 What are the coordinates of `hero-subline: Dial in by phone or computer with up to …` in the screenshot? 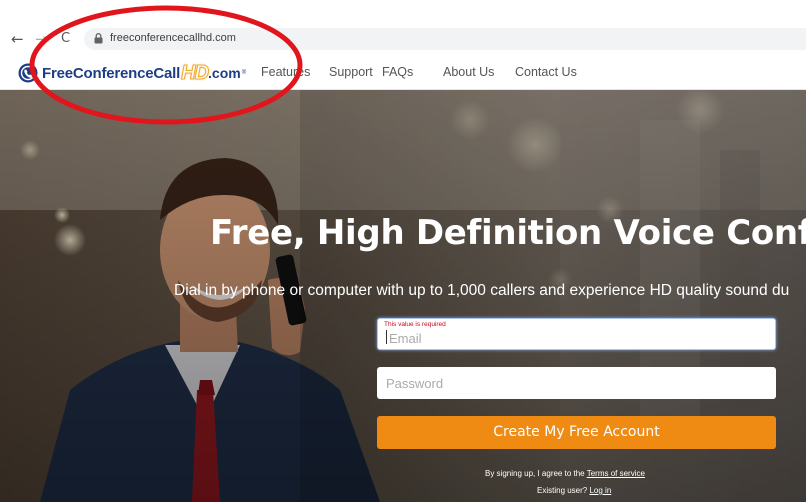 It's located at (482, 290).